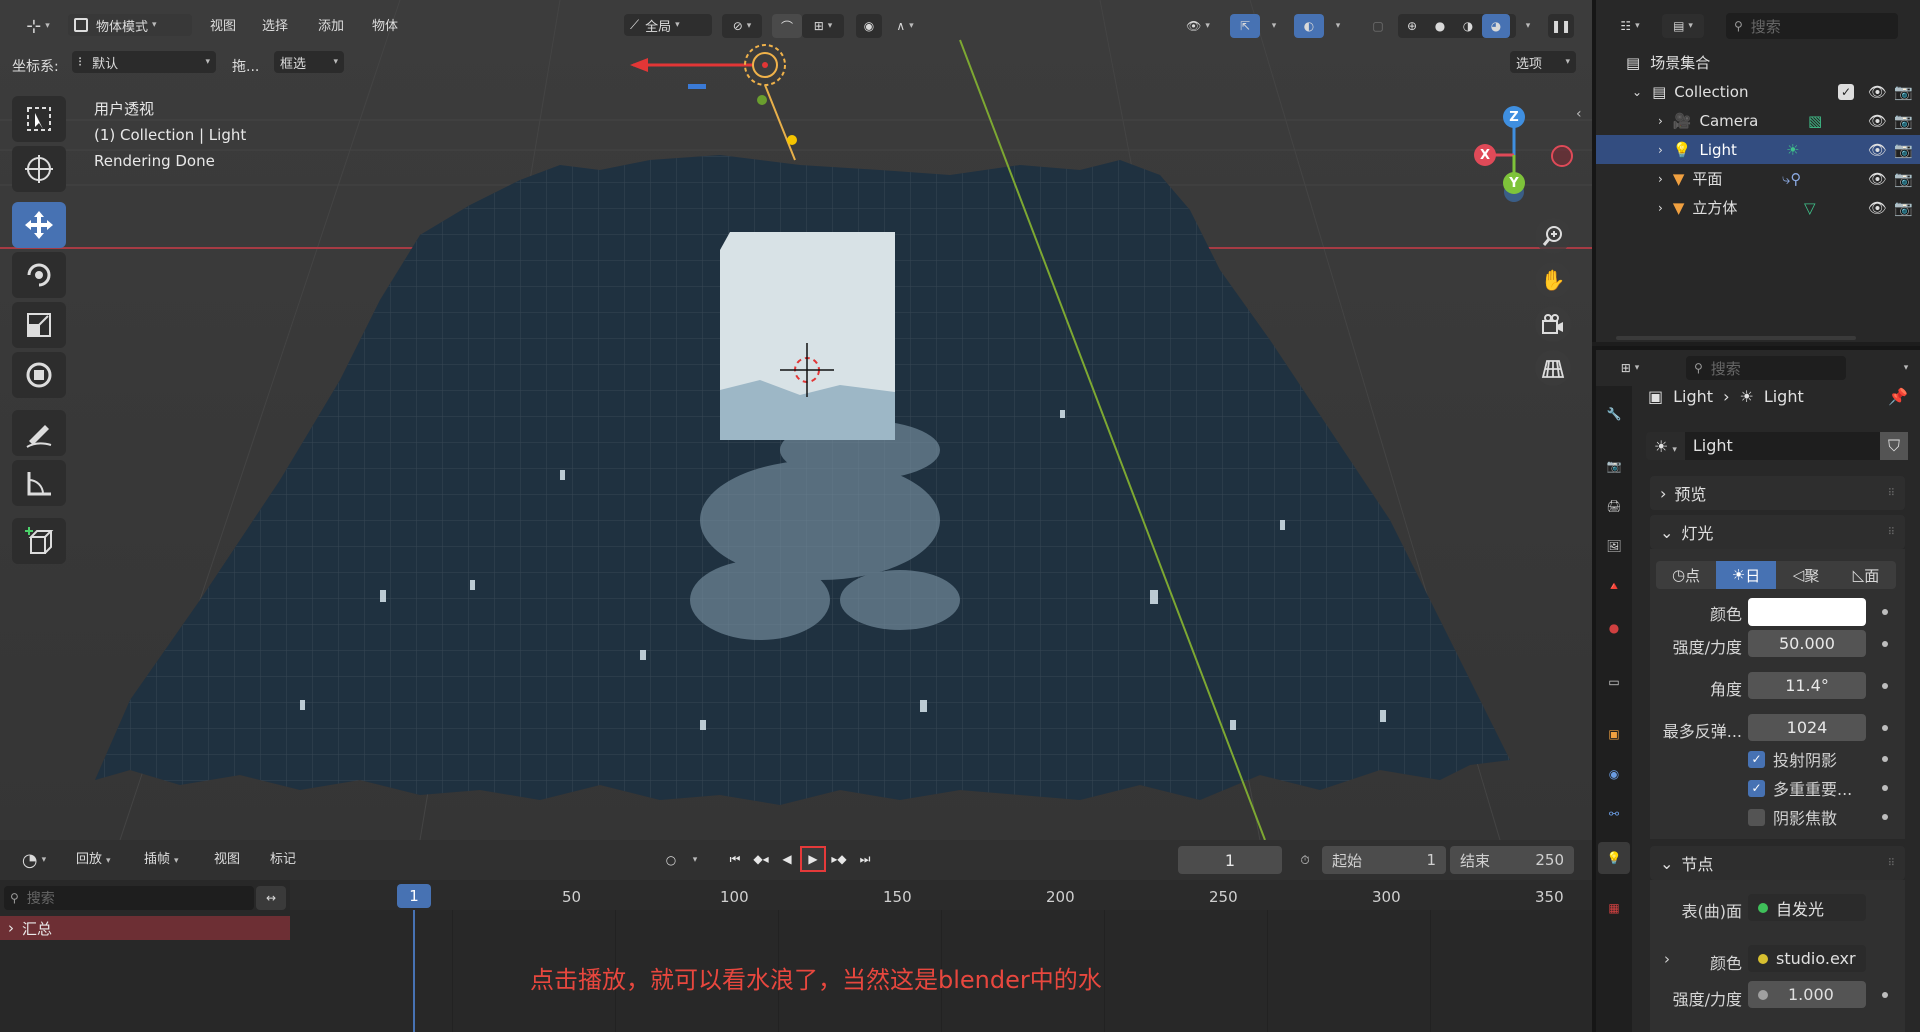  What do you see at coordinates (1614, 466) in the screenshot?
I see `render-tab: 📷` at bounding box center [1614, 466].